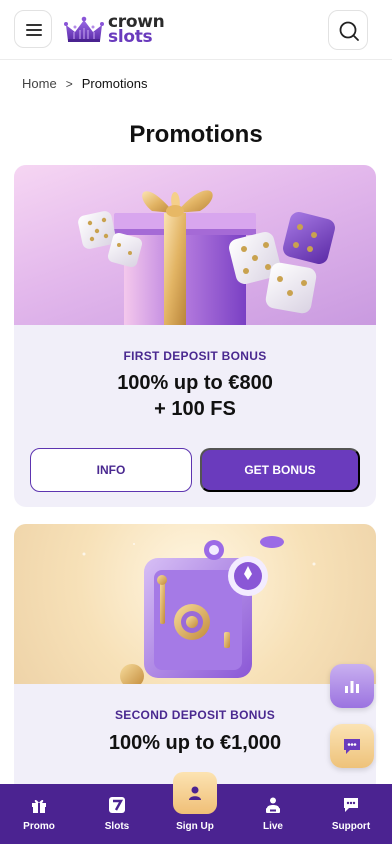 The image size is (392, 844). What do you see at coordinates (195, 715) in the screenshot?
I see `promo-subtitle: SECOND DEPOSIT BONUS` at bounding box center [195, 715].